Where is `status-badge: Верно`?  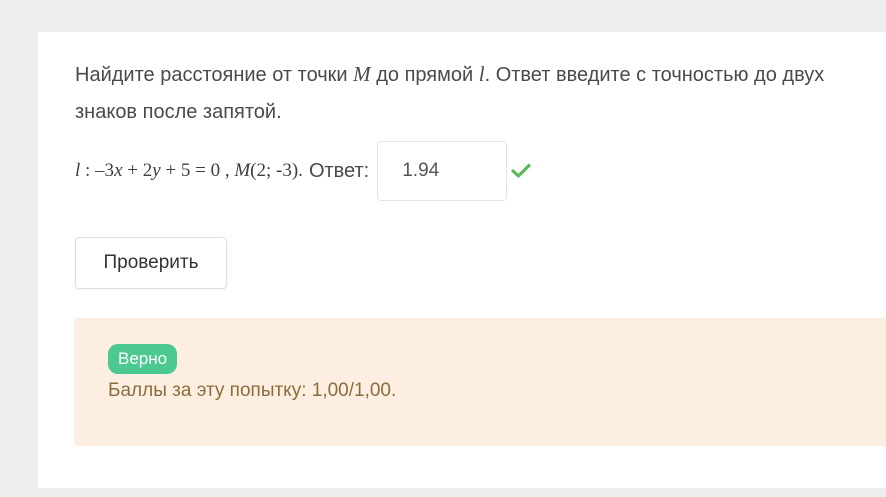
status-badge: Верно is located at coordinates (143, 359).